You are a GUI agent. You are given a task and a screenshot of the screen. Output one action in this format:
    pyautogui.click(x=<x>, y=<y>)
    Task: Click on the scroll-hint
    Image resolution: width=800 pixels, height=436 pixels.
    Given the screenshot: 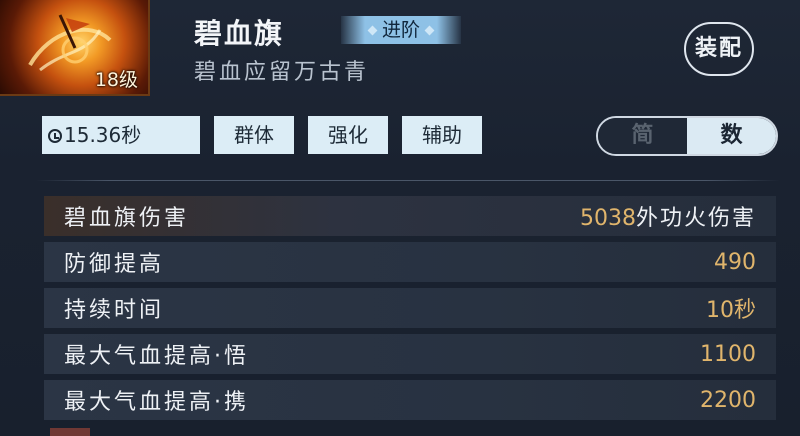 What is the action you would take?
    pyautogui.click(x=70, y=432)
    